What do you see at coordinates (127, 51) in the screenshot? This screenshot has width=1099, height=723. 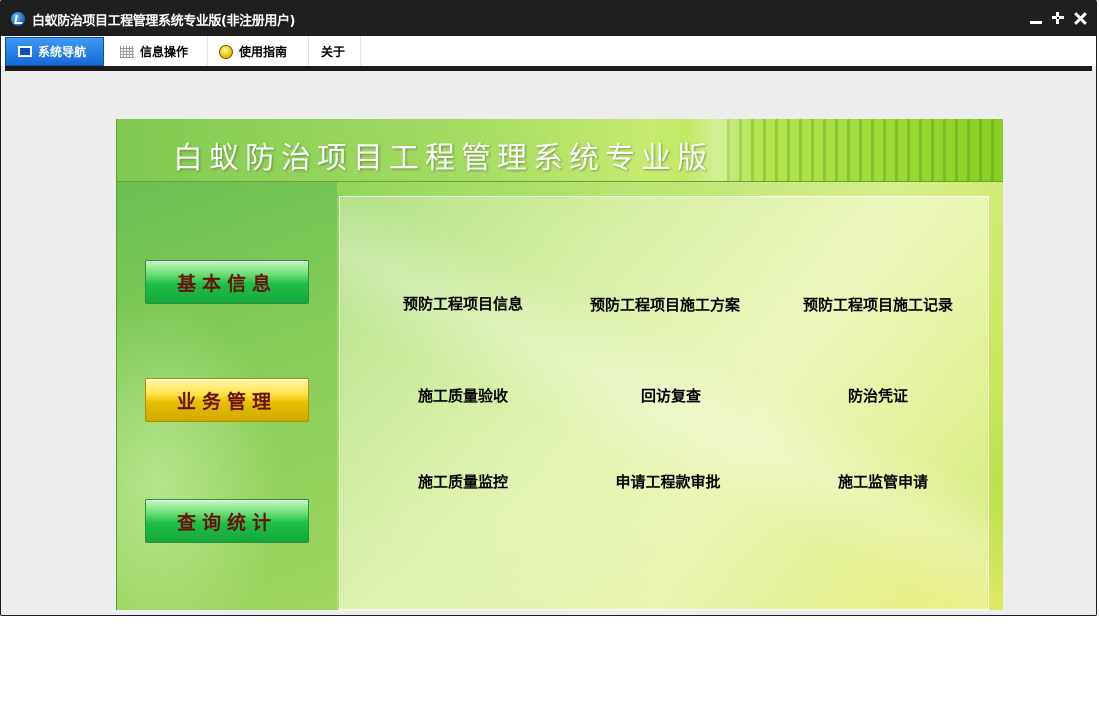 I see `grid-icon` at bounding box center [127, 51].